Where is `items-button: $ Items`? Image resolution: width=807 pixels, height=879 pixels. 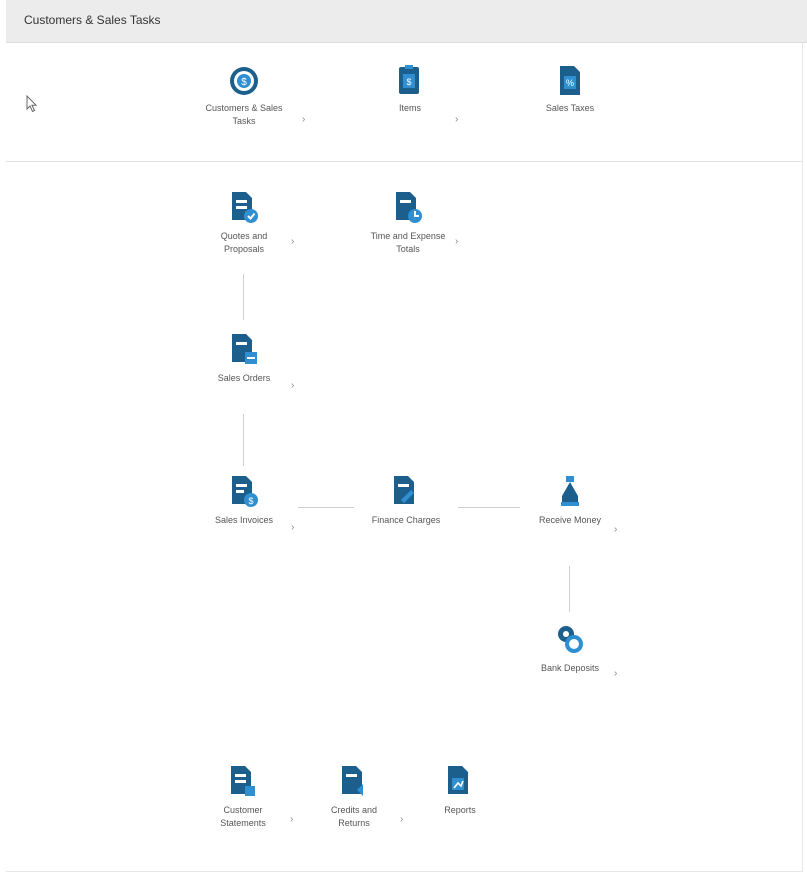
items-button: $ Items is located at coordinates (410, 89).